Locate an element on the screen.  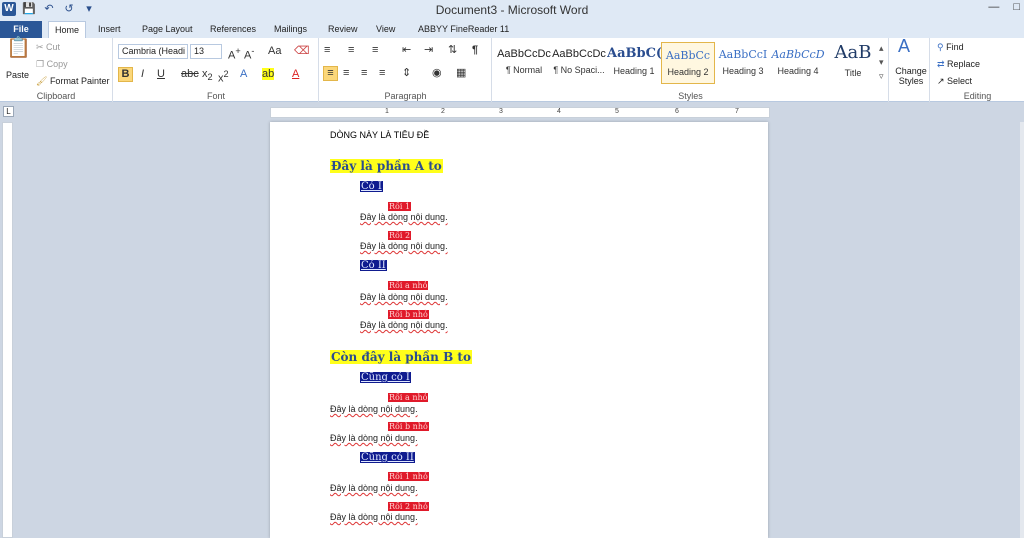
minimize-icon: — is located at coordinates (993, 7).